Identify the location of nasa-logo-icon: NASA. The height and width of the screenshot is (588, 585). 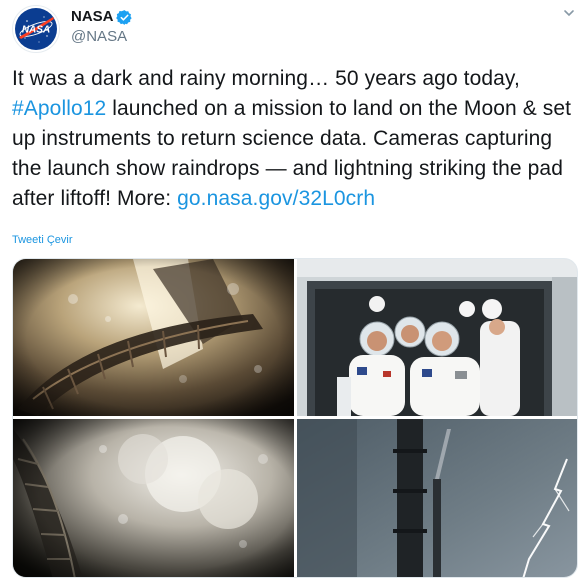
(36, 29).